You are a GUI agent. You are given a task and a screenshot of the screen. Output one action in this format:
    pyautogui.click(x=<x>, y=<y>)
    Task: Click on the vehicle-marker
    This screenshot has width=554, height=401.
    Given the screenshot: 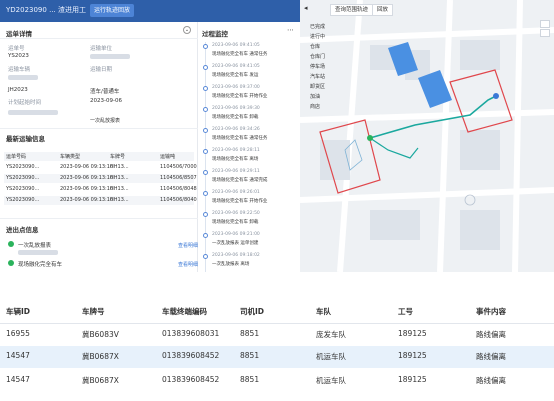 What is the action you would take?
    pyautogui.click(x=496, y=96)
    